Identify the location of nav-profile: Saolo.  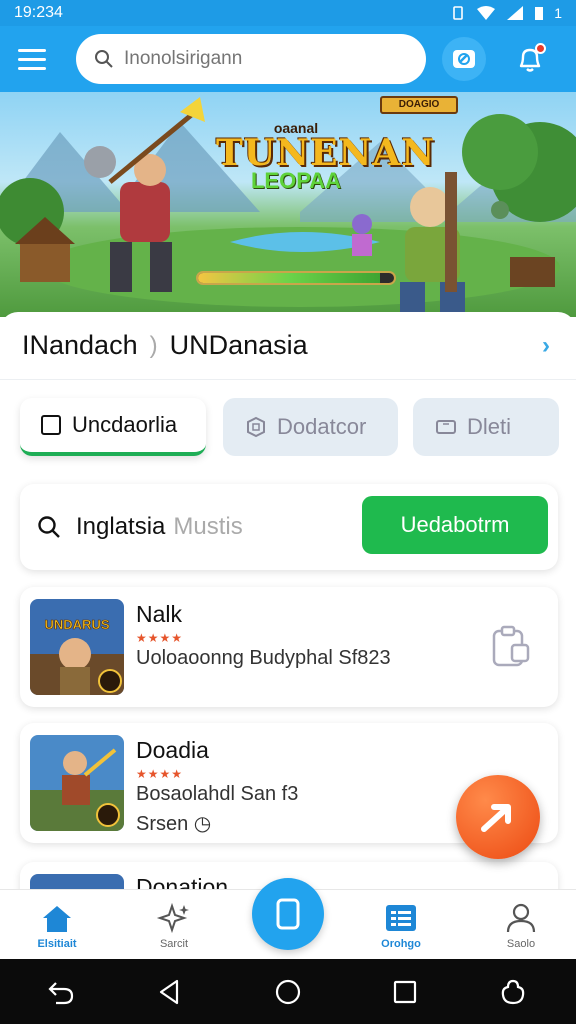
(521, 926).